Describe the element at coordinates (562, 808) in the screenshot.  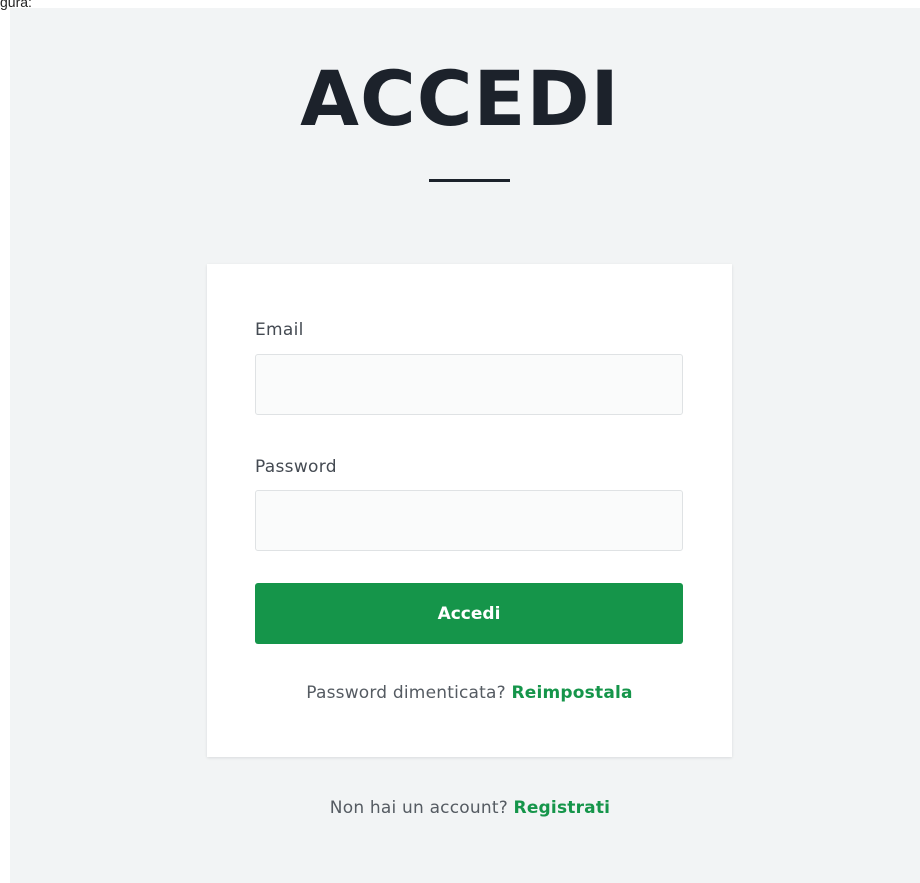
I see `register-link: Registrati` at that location.